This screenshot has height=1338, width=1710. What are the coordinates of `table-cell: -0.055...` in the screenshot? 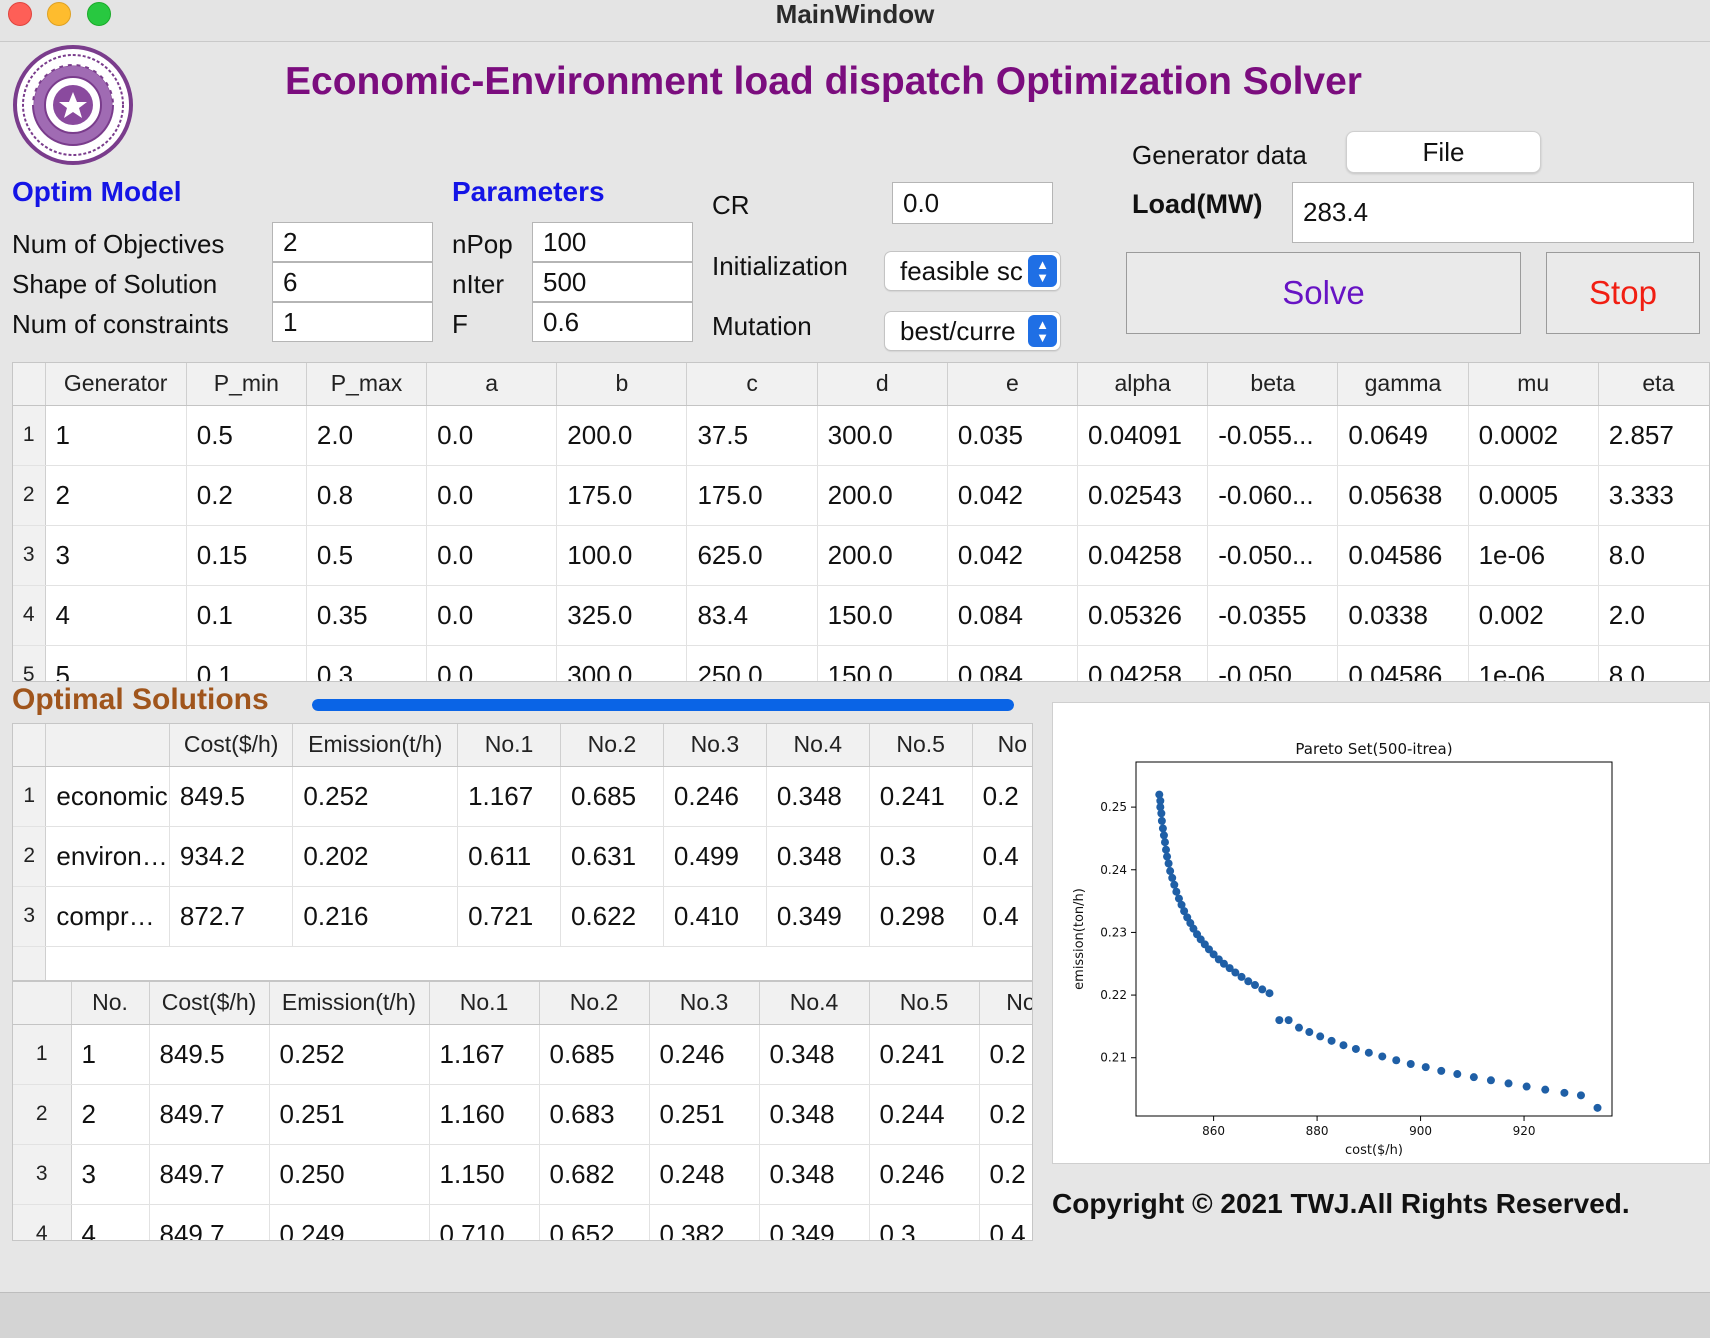 It's located at (1273, 435).